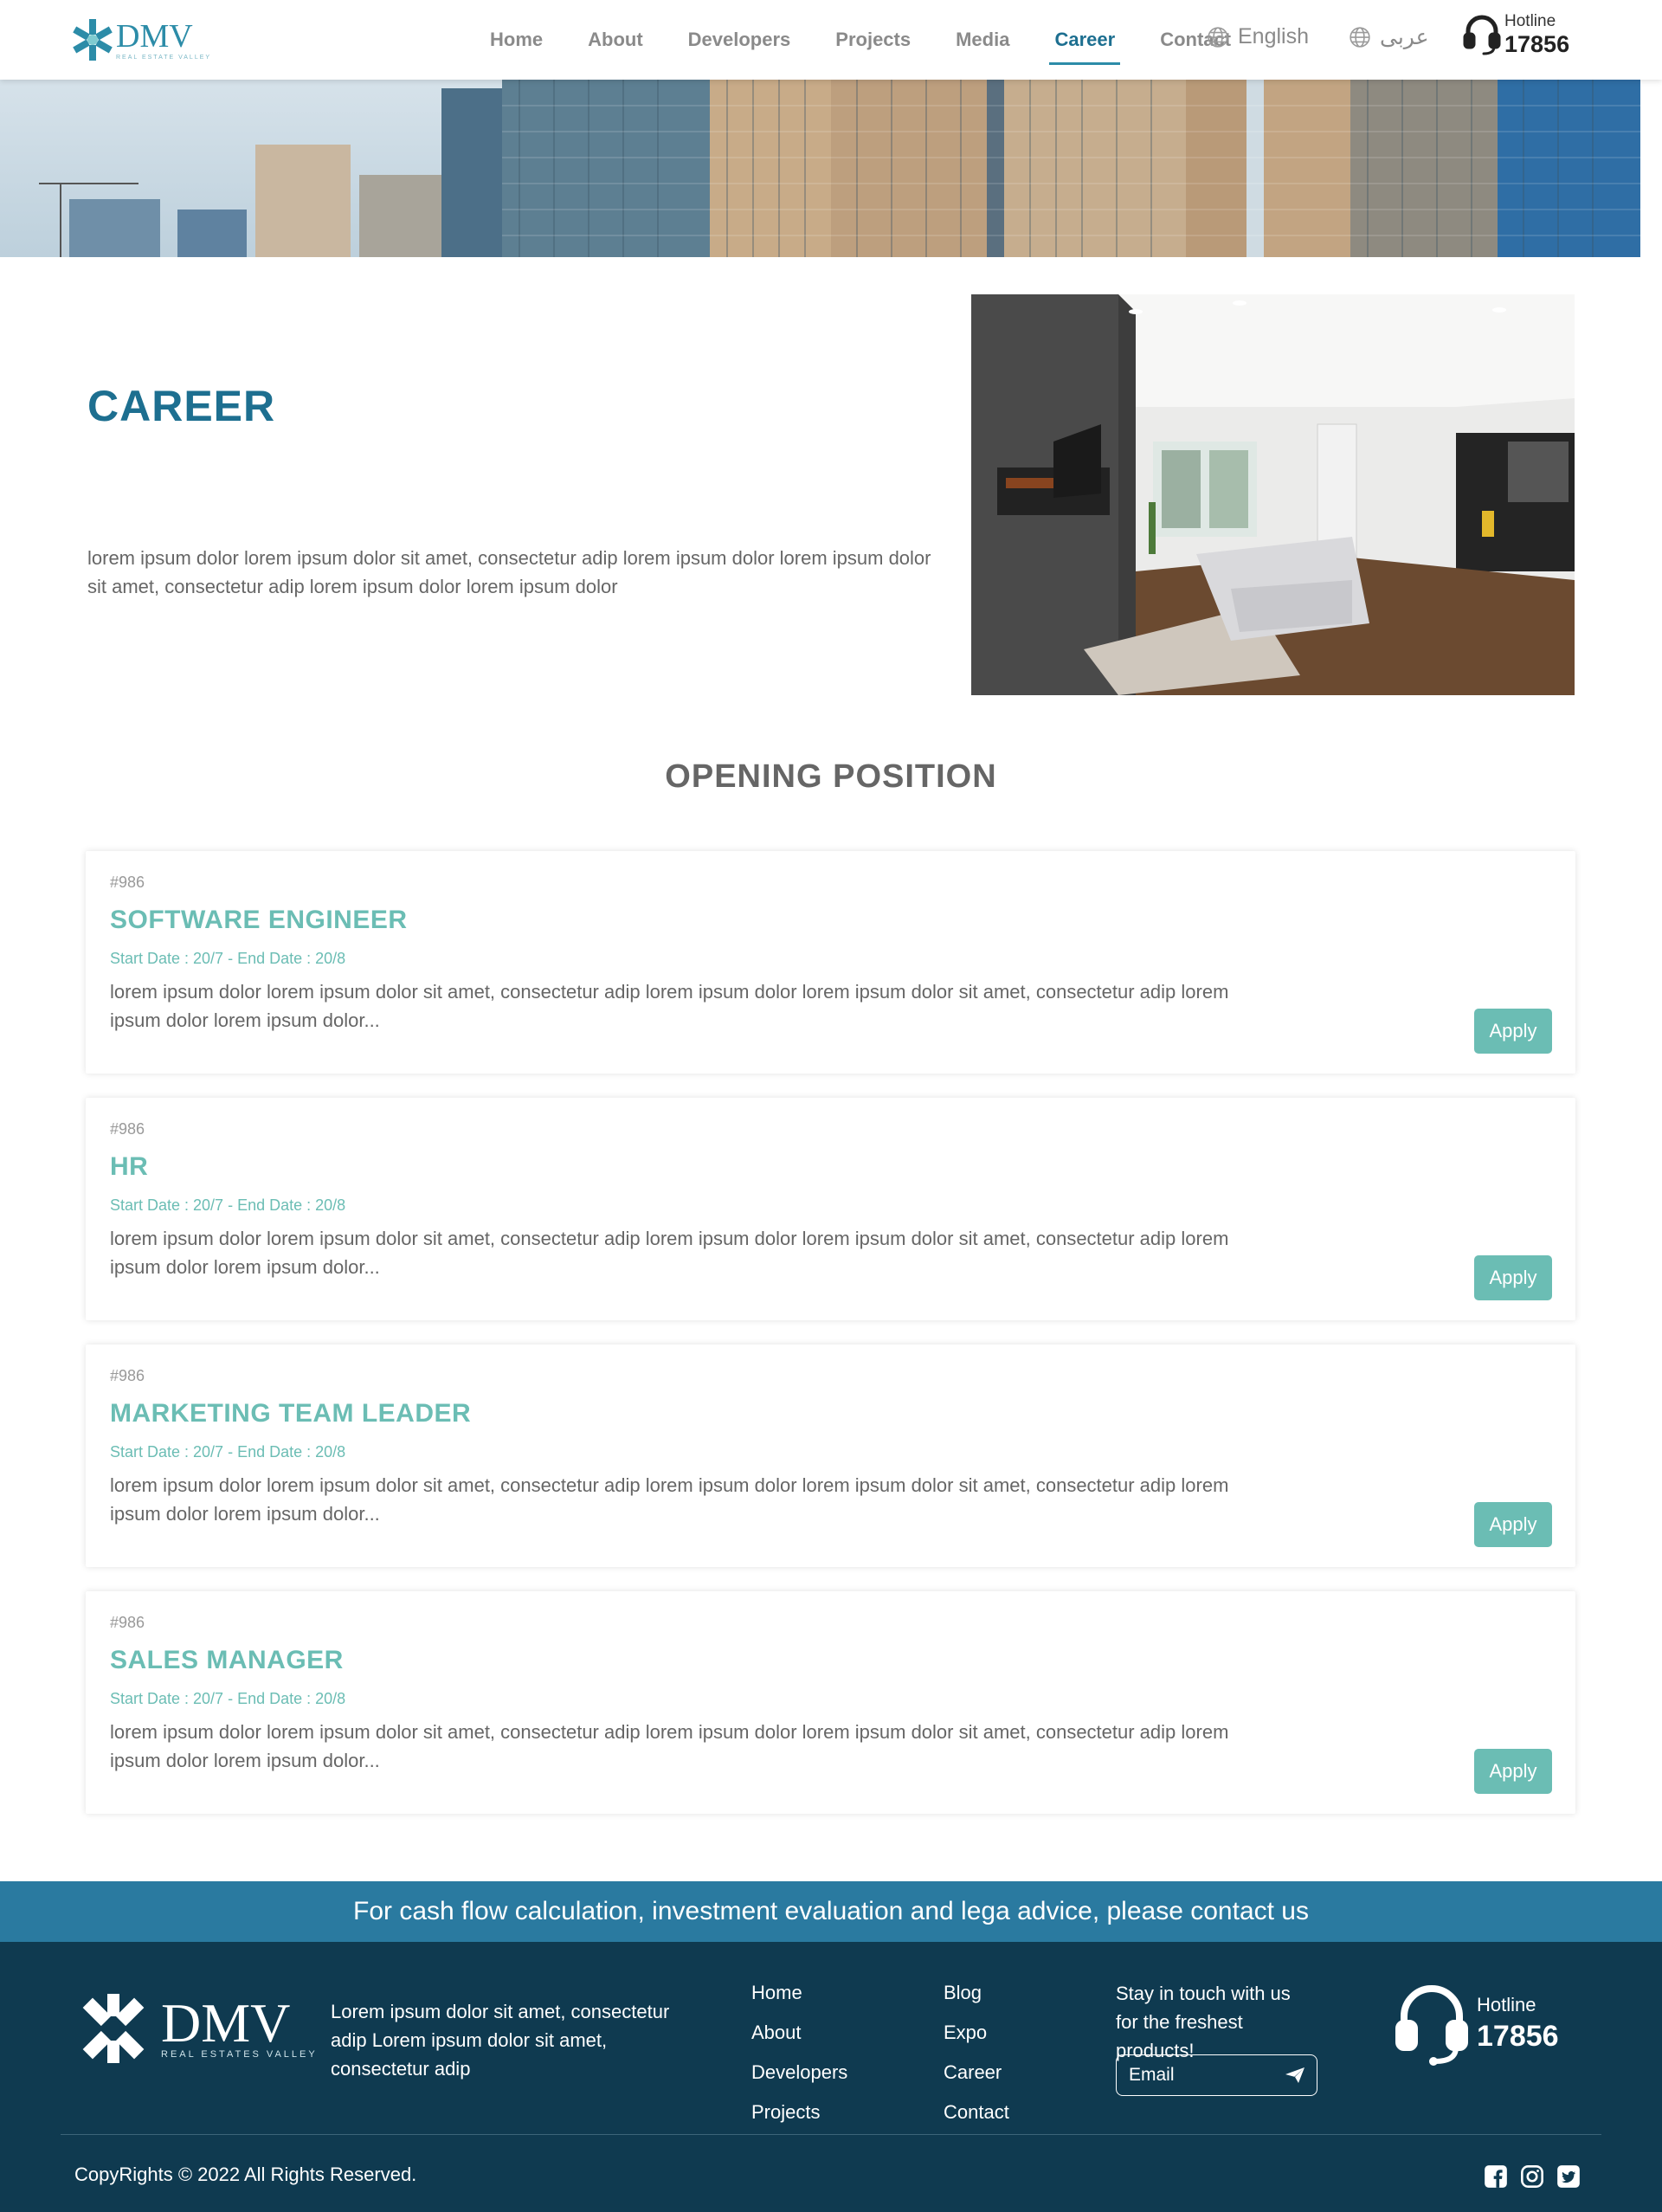 This screenshot has height=2212, width=1662. I want to click on footer-link-contact: Contact, so click(976, 2112).